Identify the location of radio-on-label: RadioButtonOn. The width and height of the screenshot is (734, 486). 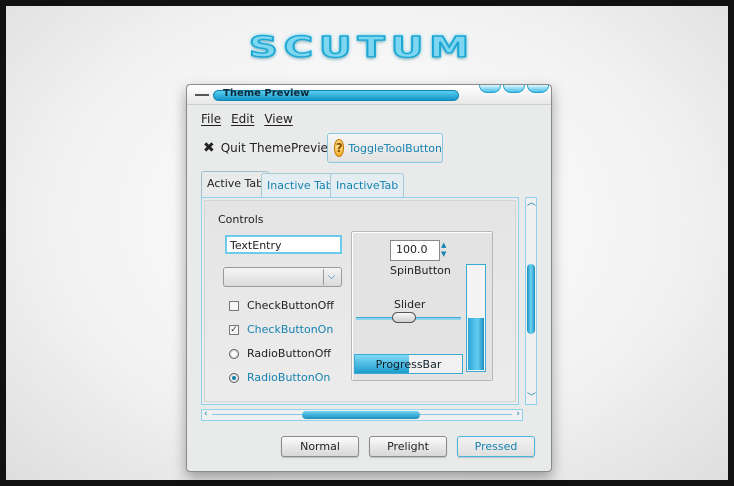
(289, 377).